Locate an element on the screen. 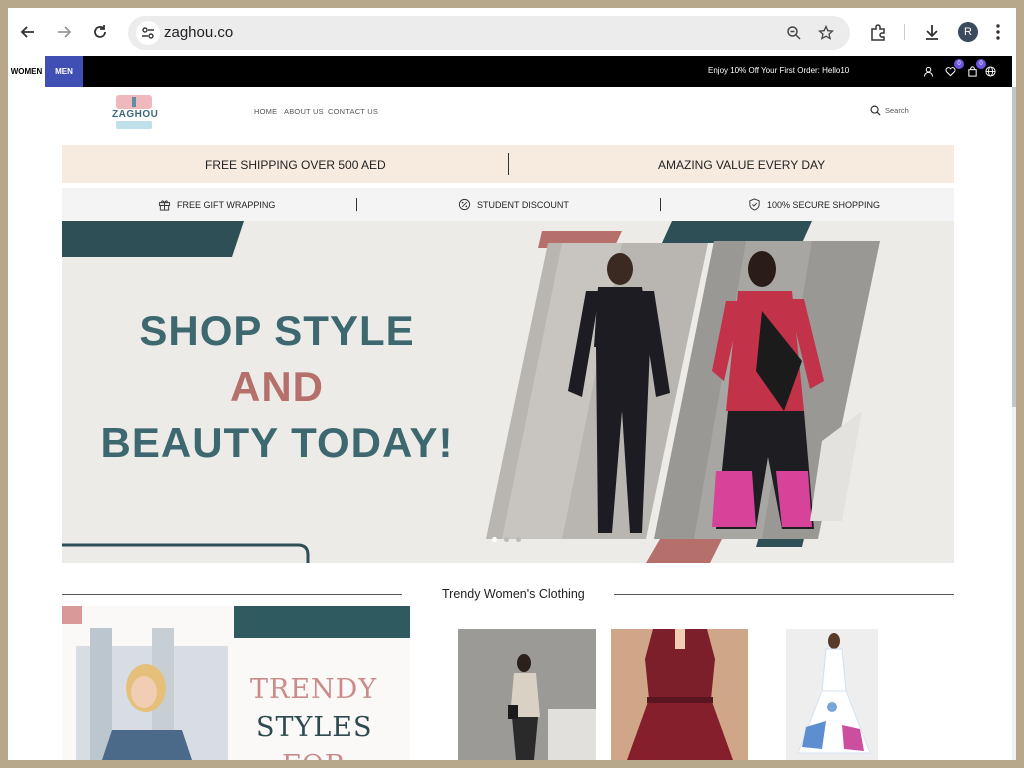 The width and height of the screenshot is (1024, 768). nav-home: HOME is located at coordinates (265, 111).